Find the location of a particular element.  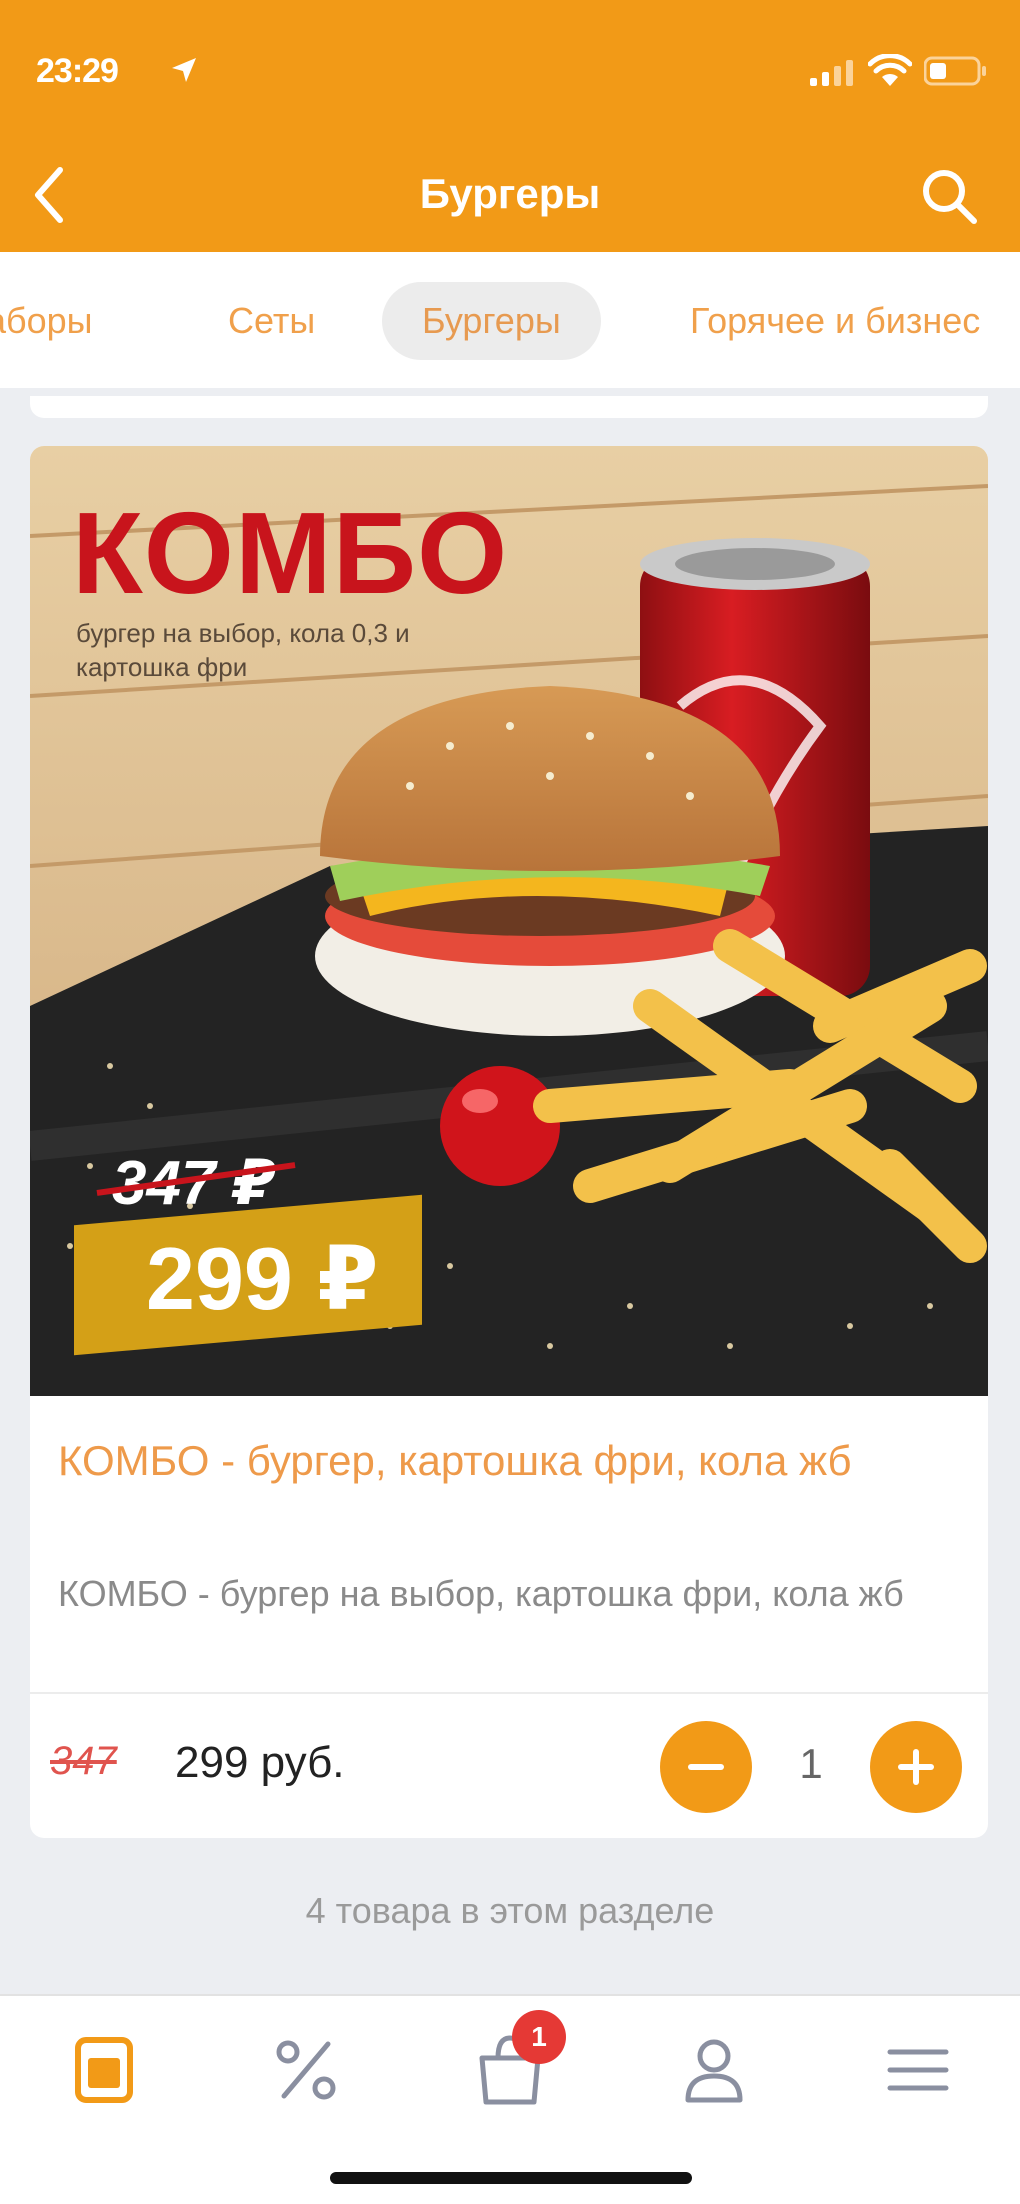

status-time: 23:29 is located at coordinates (77, 71).